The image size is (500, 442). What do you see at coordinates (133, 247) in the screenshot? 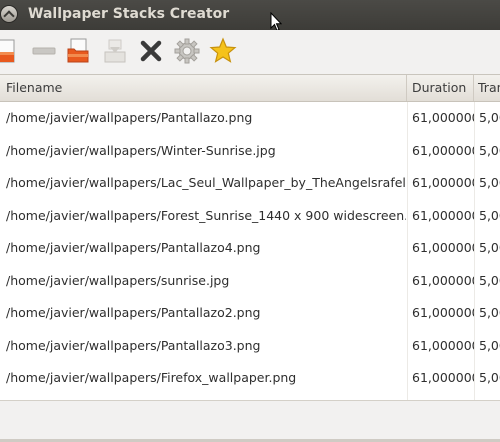
I see `filename-cell: /home/javier/wallpapers/Pantallazo4.png` at bounding box center [133, 247].